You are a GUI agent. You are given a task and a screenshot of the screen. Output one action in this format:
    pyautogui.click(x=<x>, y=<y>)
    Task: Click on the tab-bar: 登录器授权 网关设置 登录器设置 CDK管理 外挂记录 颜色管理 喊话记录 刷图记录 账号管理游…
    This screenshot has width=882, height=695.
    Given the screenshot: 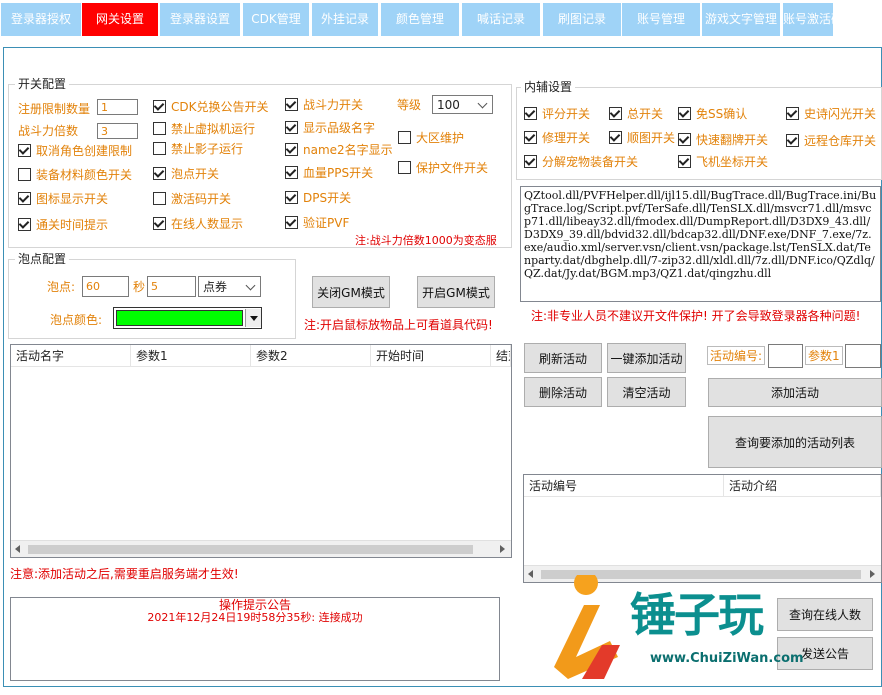 What is the action you would take?
    pyautogui.click(x=441, y=19)
    